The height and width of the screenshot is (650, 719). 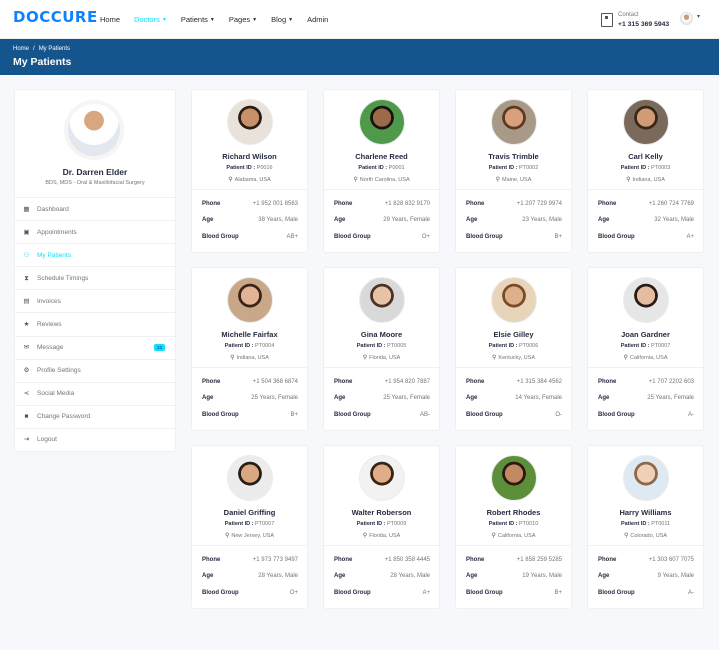 What do you see at coordinates (95, 370) in the screenshot?
I see `sidebar-item-profile-settings: ⚙ Profile Settings` at bounding box center [95, 370].